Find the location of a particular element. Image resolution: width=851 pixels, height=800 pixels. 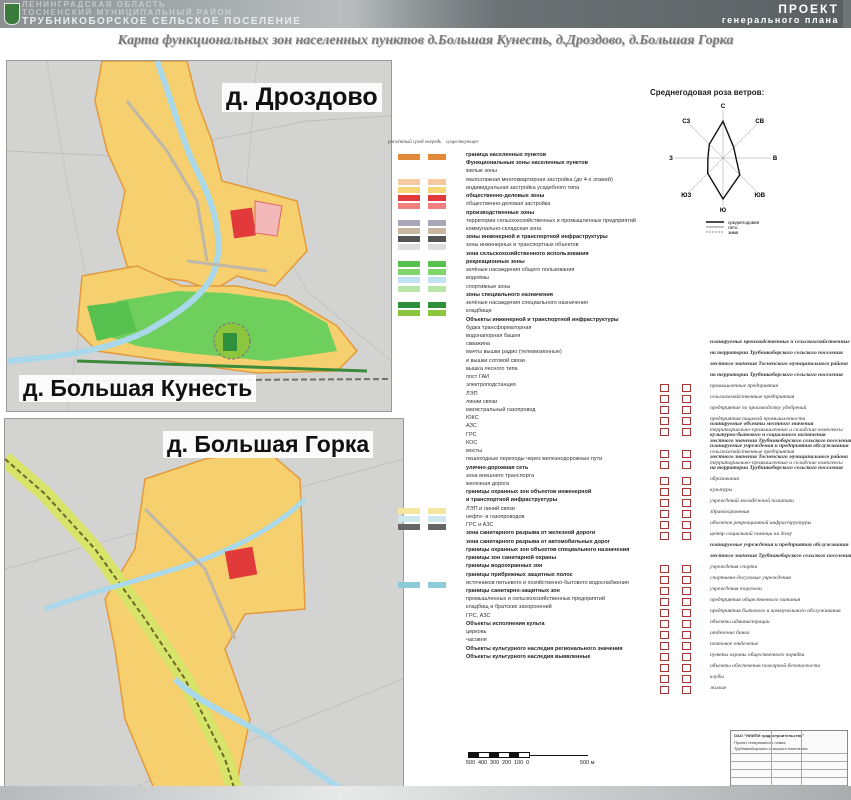

coat-of-arms-icon is located at coordinates (12, 14).